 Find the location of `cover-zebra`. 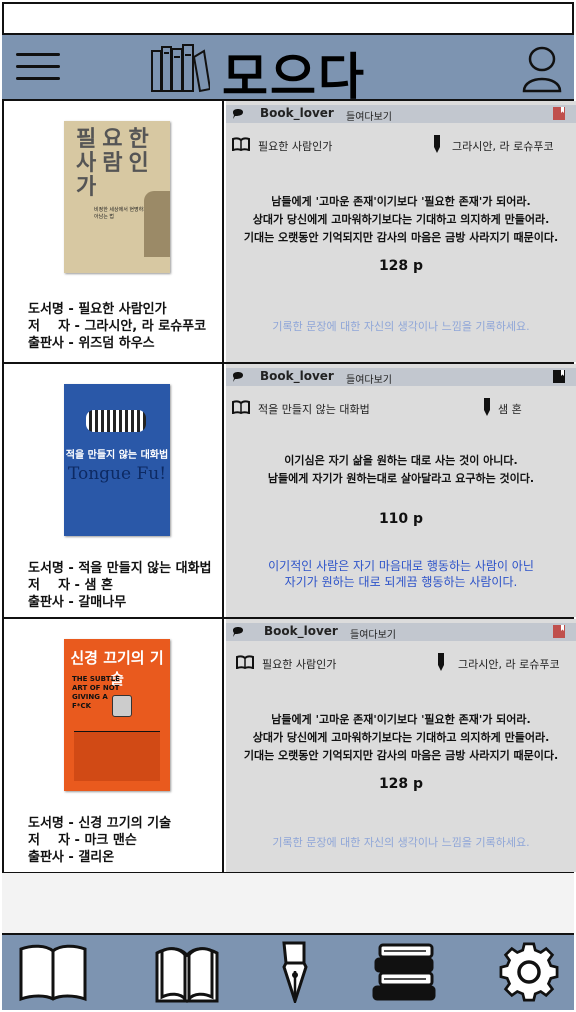

cover-zebra is located at coordinates (116, 421).